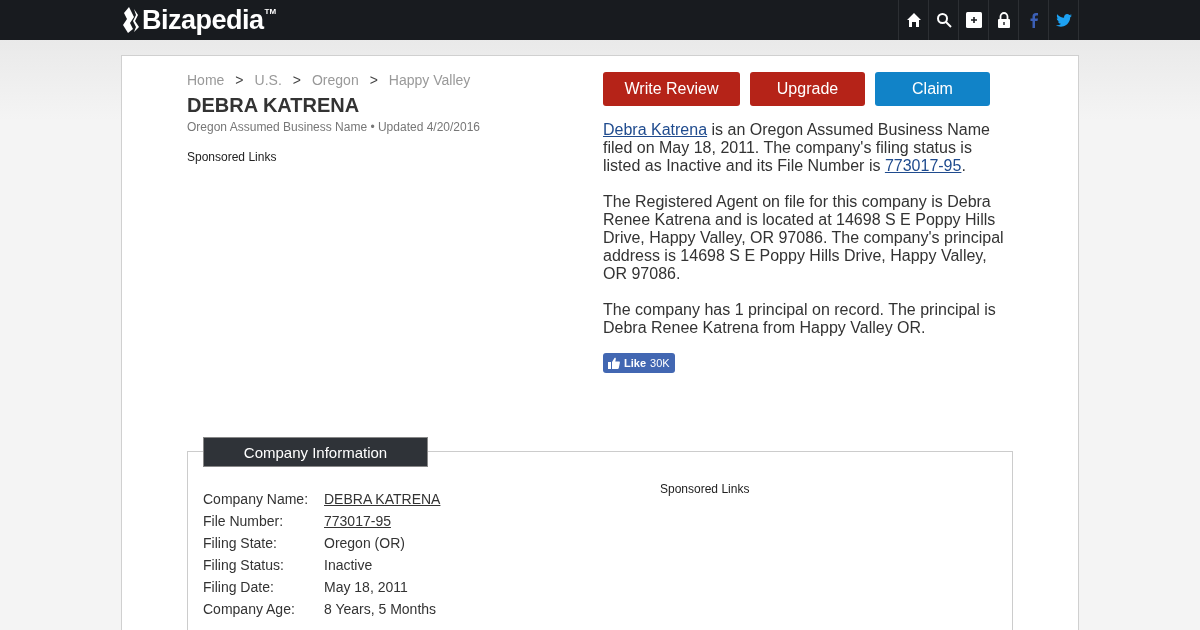  I want to click on action-button: Claim, so click(932, 89).